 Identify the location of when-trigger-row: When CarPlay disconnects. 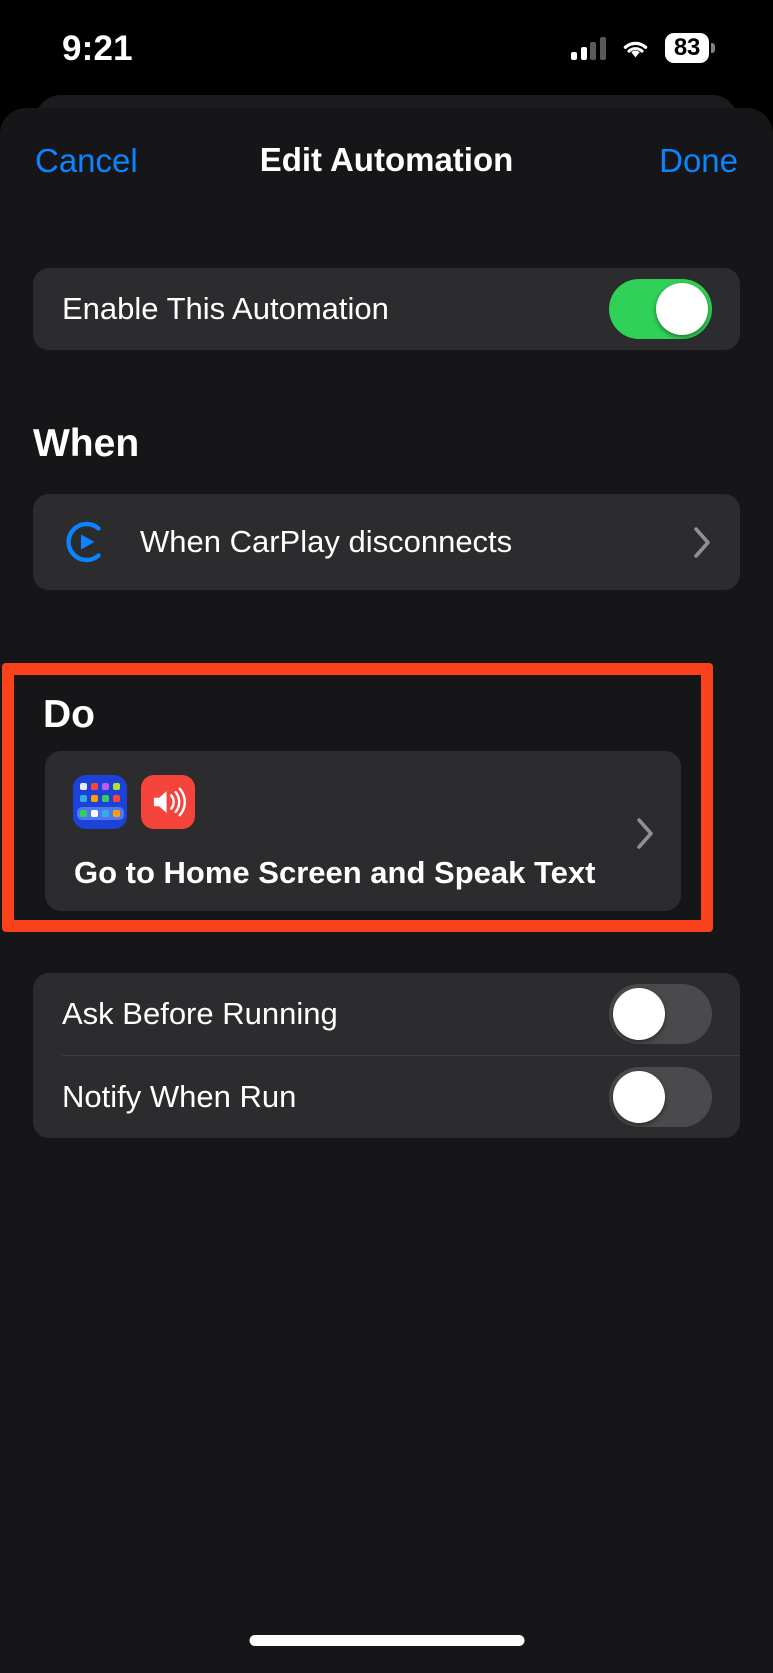
(386, 542).